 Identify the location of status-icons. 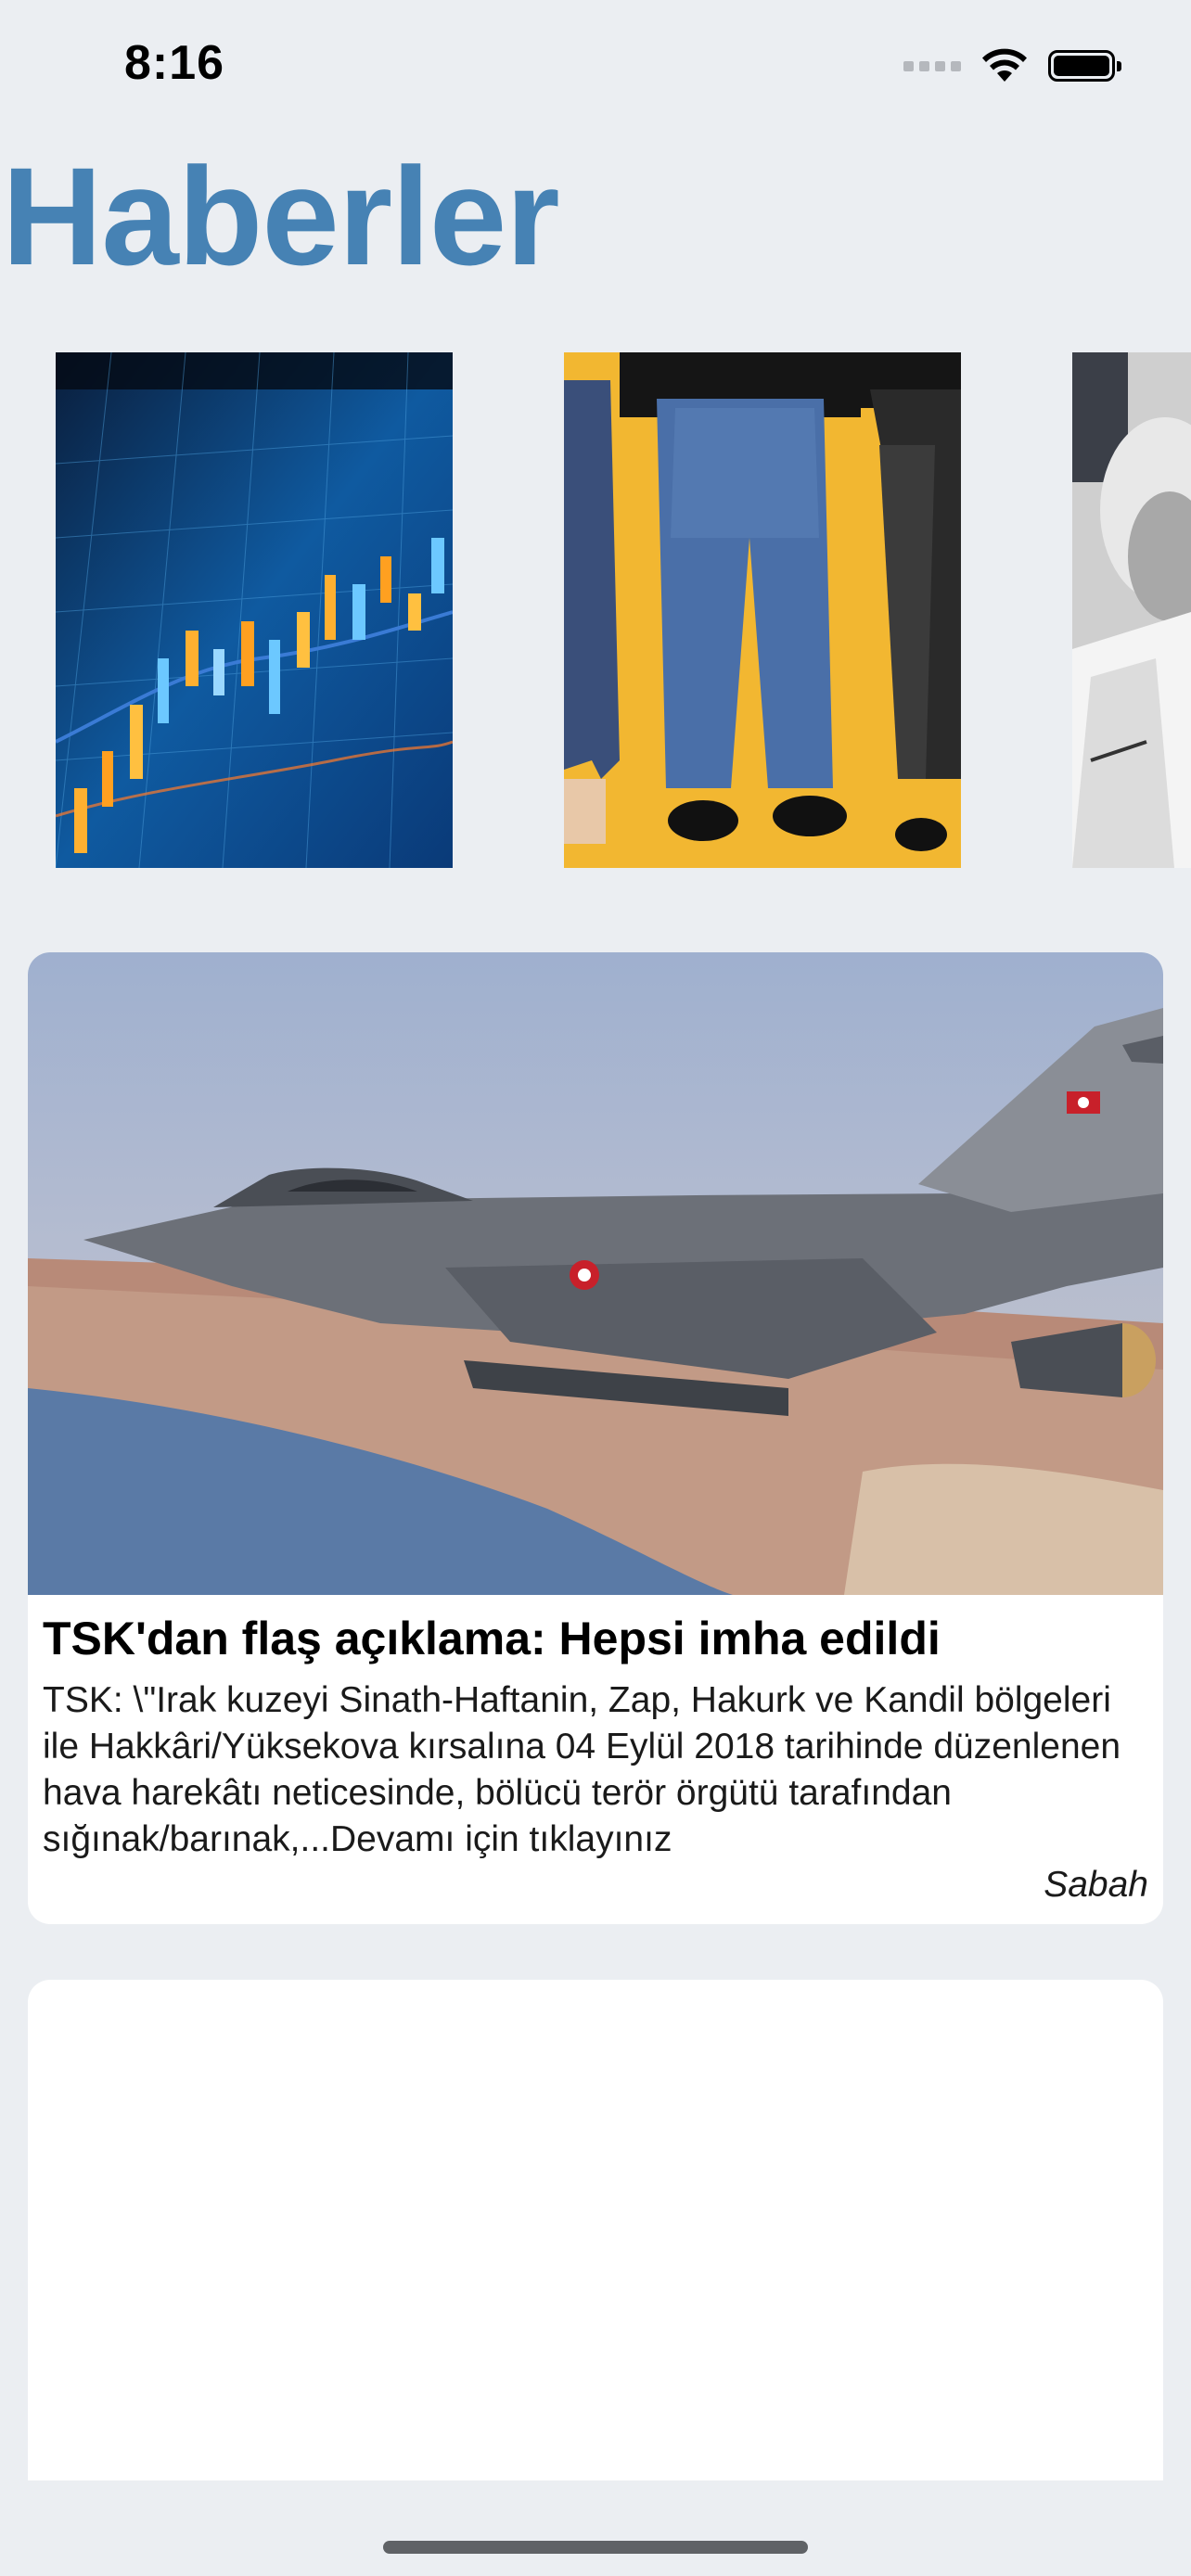
(1012, 66).